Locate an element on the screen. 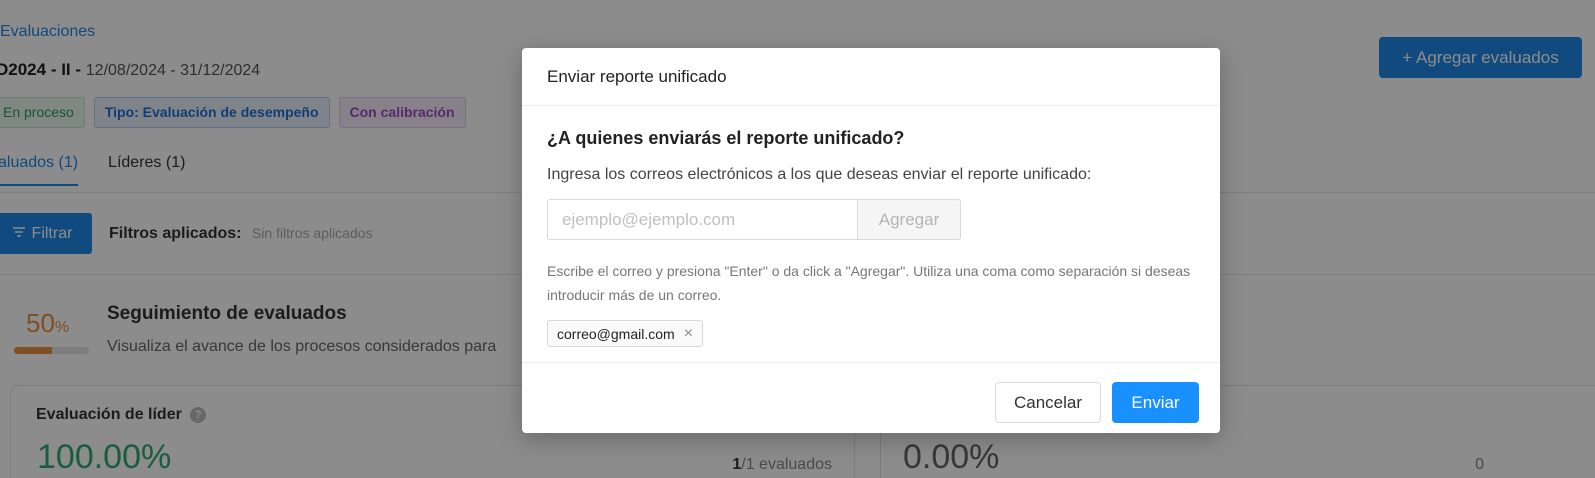 This screenshot has height=478, width=1595. send-button: Enviar is located at coordinates (1155, 402).